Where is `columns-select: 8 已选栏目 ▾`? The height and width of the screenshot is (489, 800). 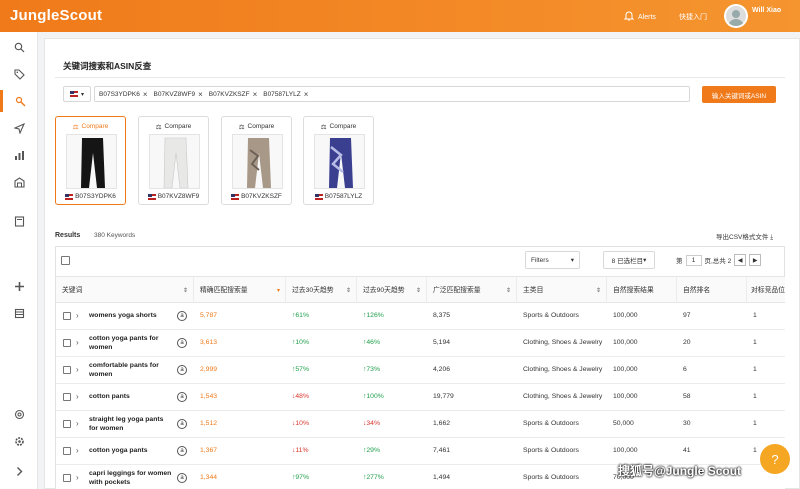 columns-select: 8 已选栏目 ▾ is located at coordinates (629, 260).